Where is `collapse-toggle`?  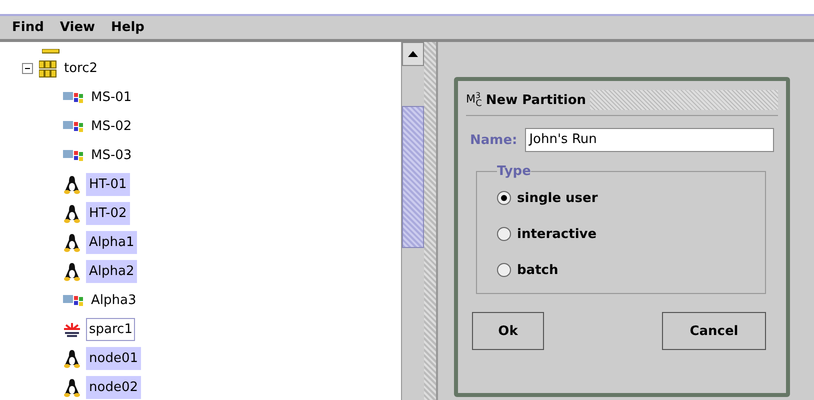 collapse-toggle is located at coordinates (27, 68).